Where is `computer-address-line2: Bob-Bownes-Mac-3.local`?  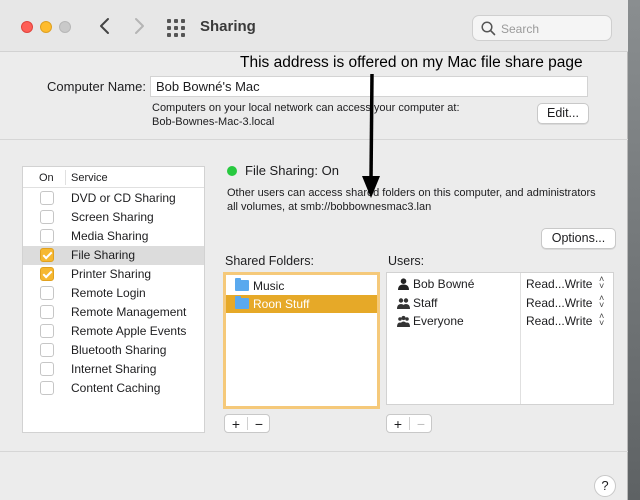
computer-address-line2: Bob-Bownes-Mac-3.local is located at coordinates (213, 122).